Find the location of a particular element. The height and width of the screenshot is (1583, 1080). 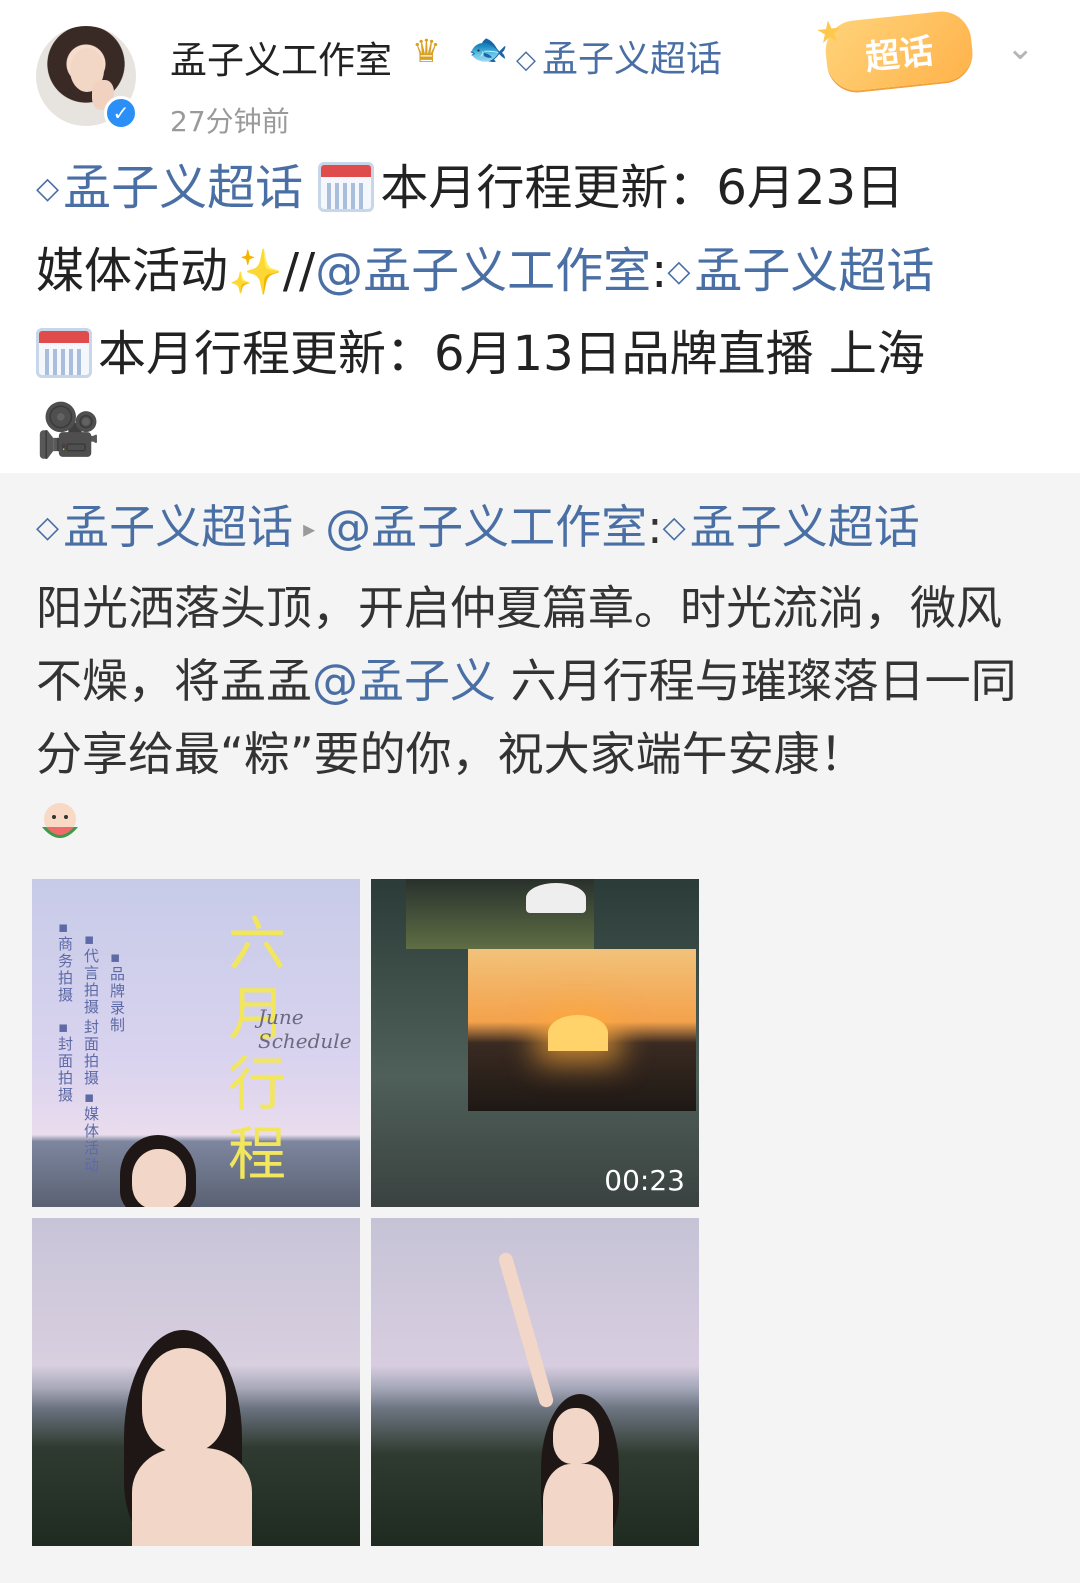

post-text: 媒体活动 is located at coordinates (132, 271).